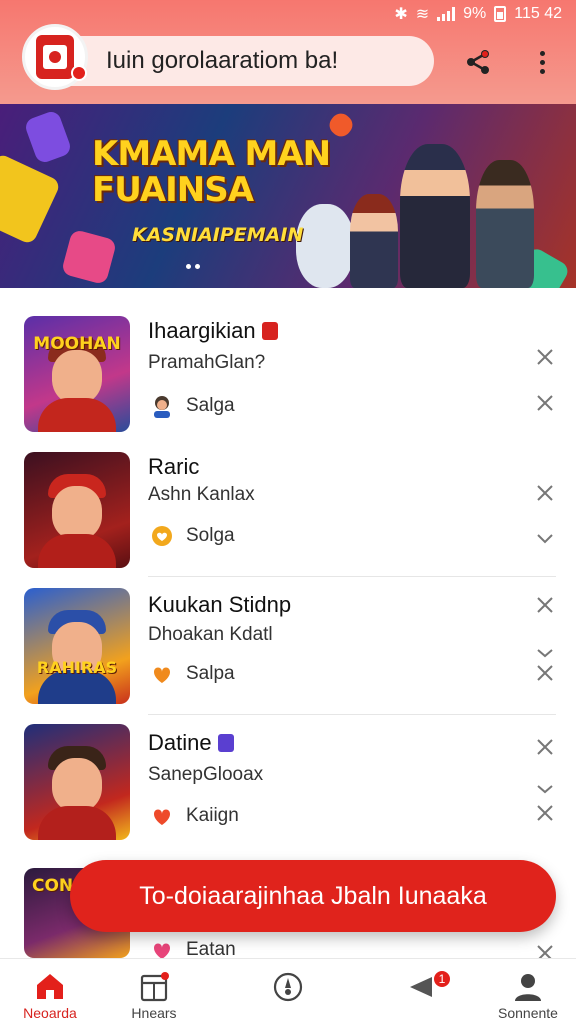 Image resolution: width=576 pixels, height=1024 pixels. Describe the element at coordinates (192, 536) in the screenshot. I see `game-meta: Solga` at that location.